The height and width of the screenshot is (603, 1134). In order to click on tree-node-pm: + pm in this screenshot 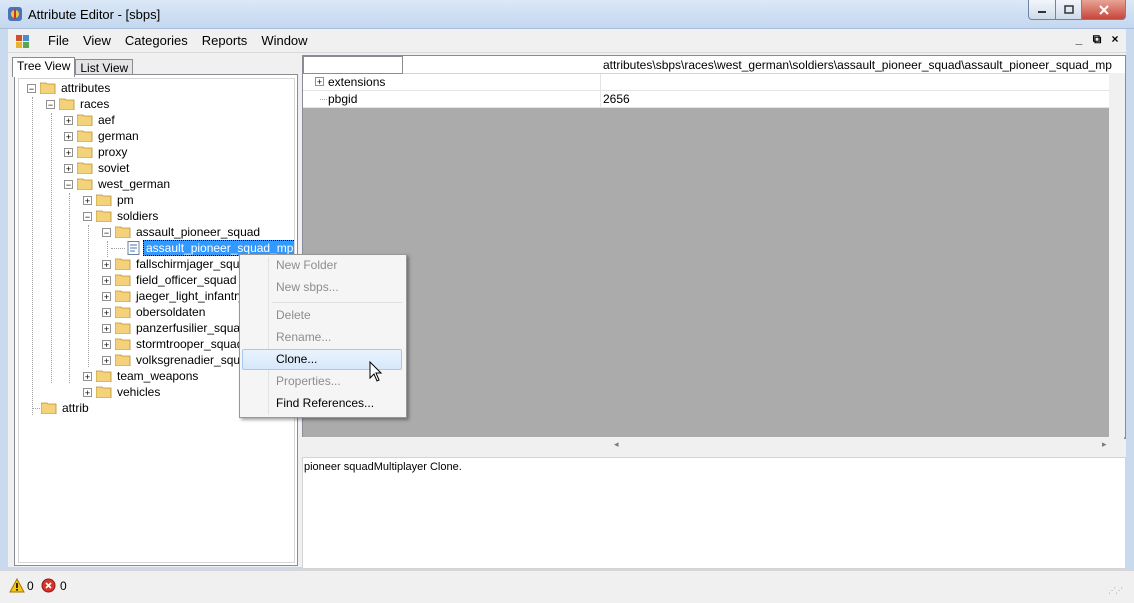, I will do `click(109, 200)`.